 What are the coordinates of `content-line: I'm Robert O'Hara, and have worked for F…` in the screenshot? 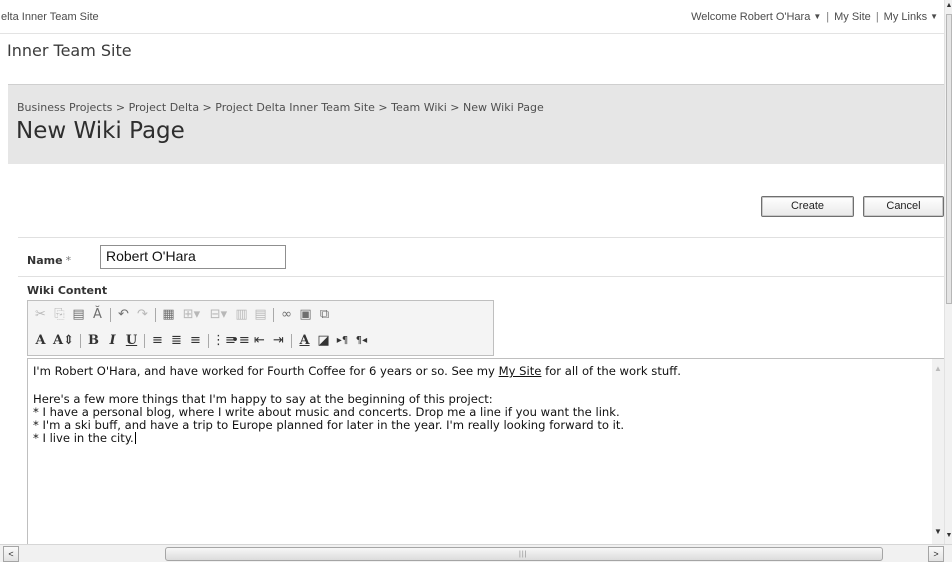 It's located at (357, 371).